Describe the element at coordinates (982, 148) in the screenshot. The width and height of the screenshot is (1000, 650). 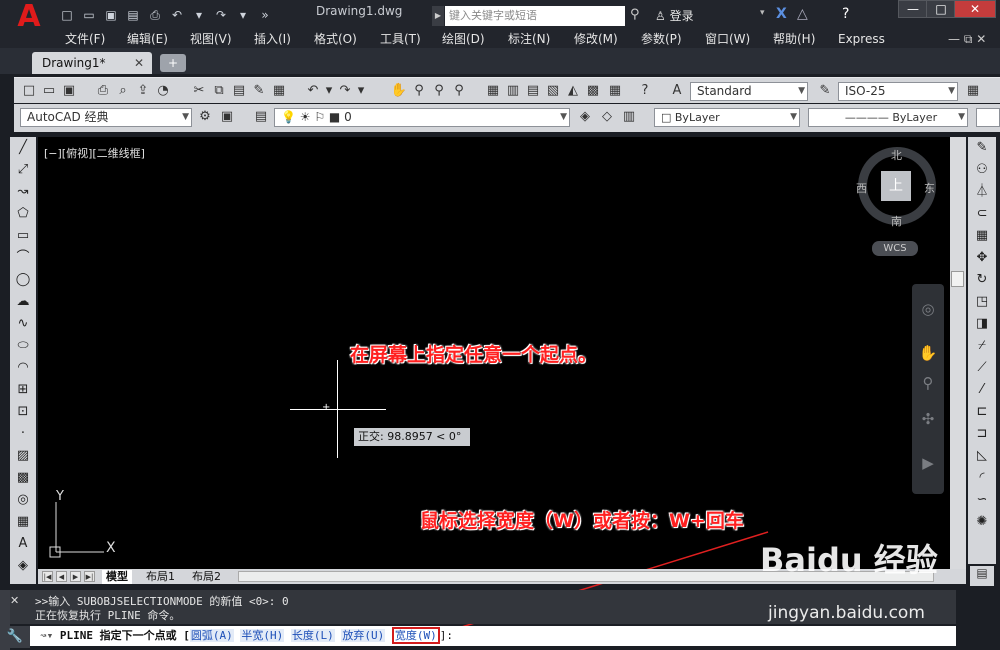
I see `erase-icon: ✎` at that location.